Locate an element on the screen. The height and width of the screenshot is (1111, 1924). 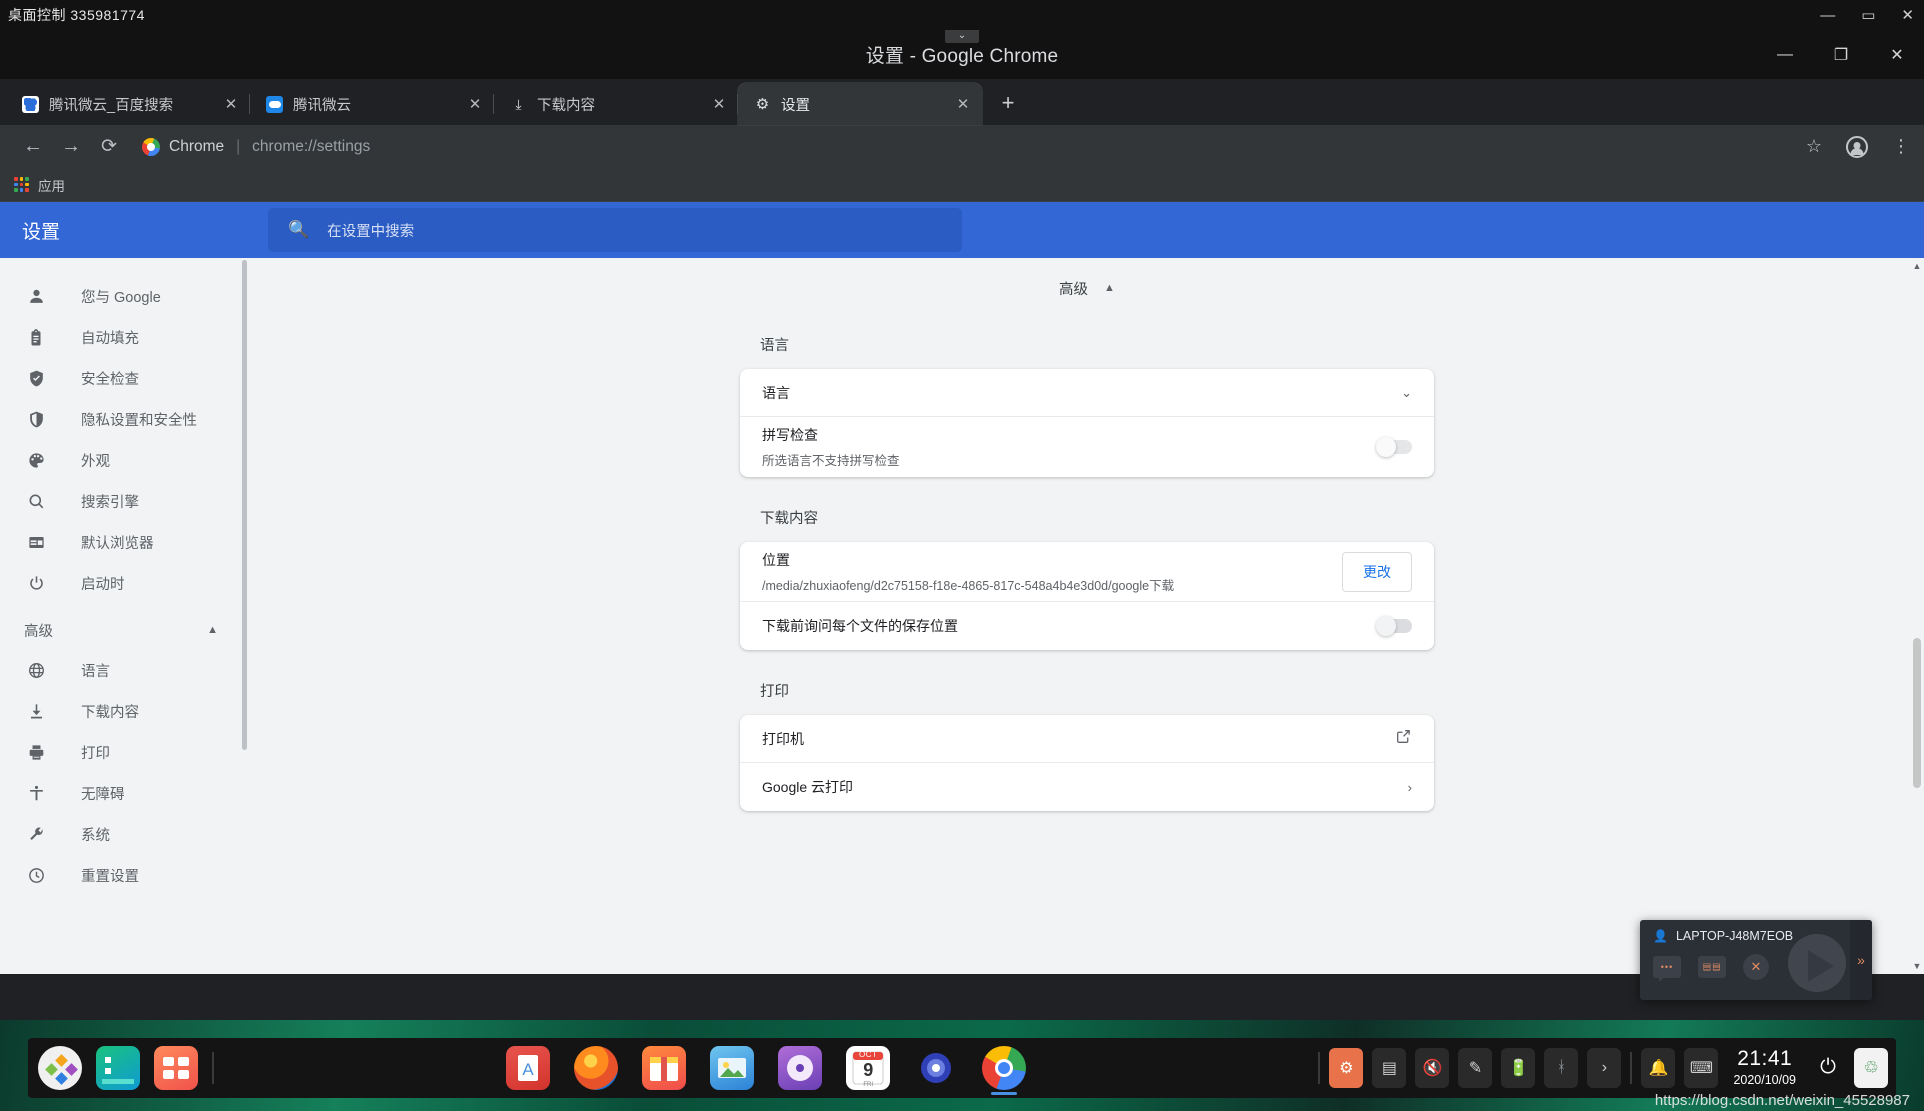
close-icon: ✕ is located at coordinates (1756, 967).